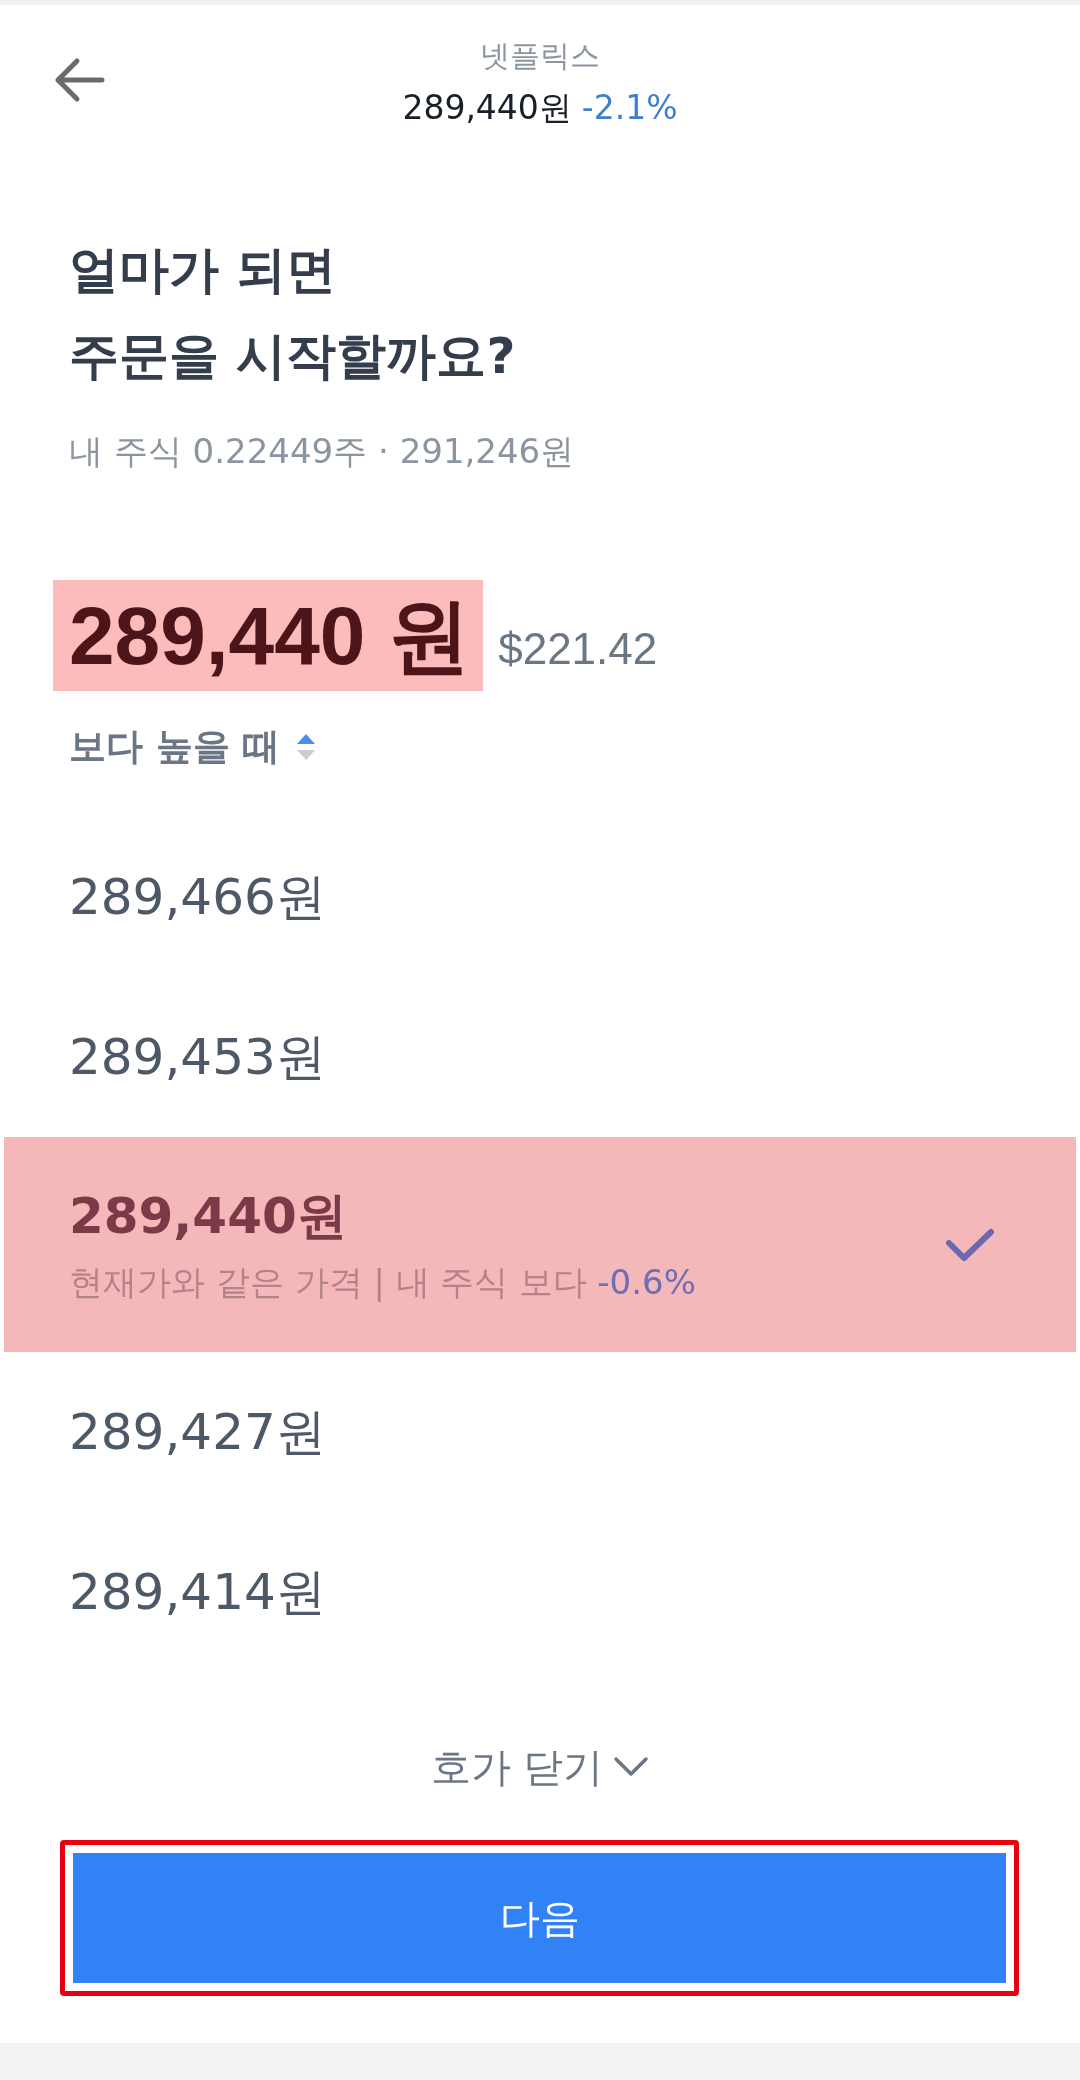 Image resolution: width=1080 pixels, height=2080 pixels. I want to click on price-row: 289,453원, so click(540, 1057).